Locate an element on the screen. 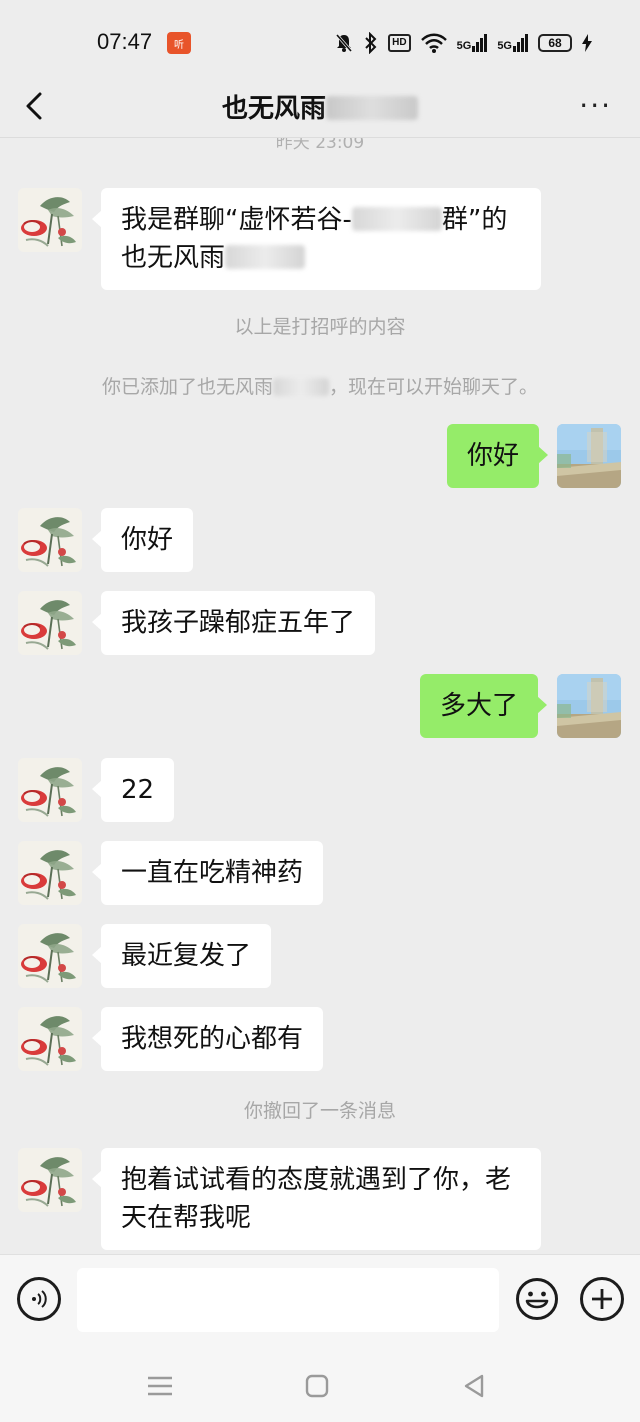 The height and width of the screenshot is (1422, 640). signal-5g-2-label: 5G is located at coordinates (504, 46).